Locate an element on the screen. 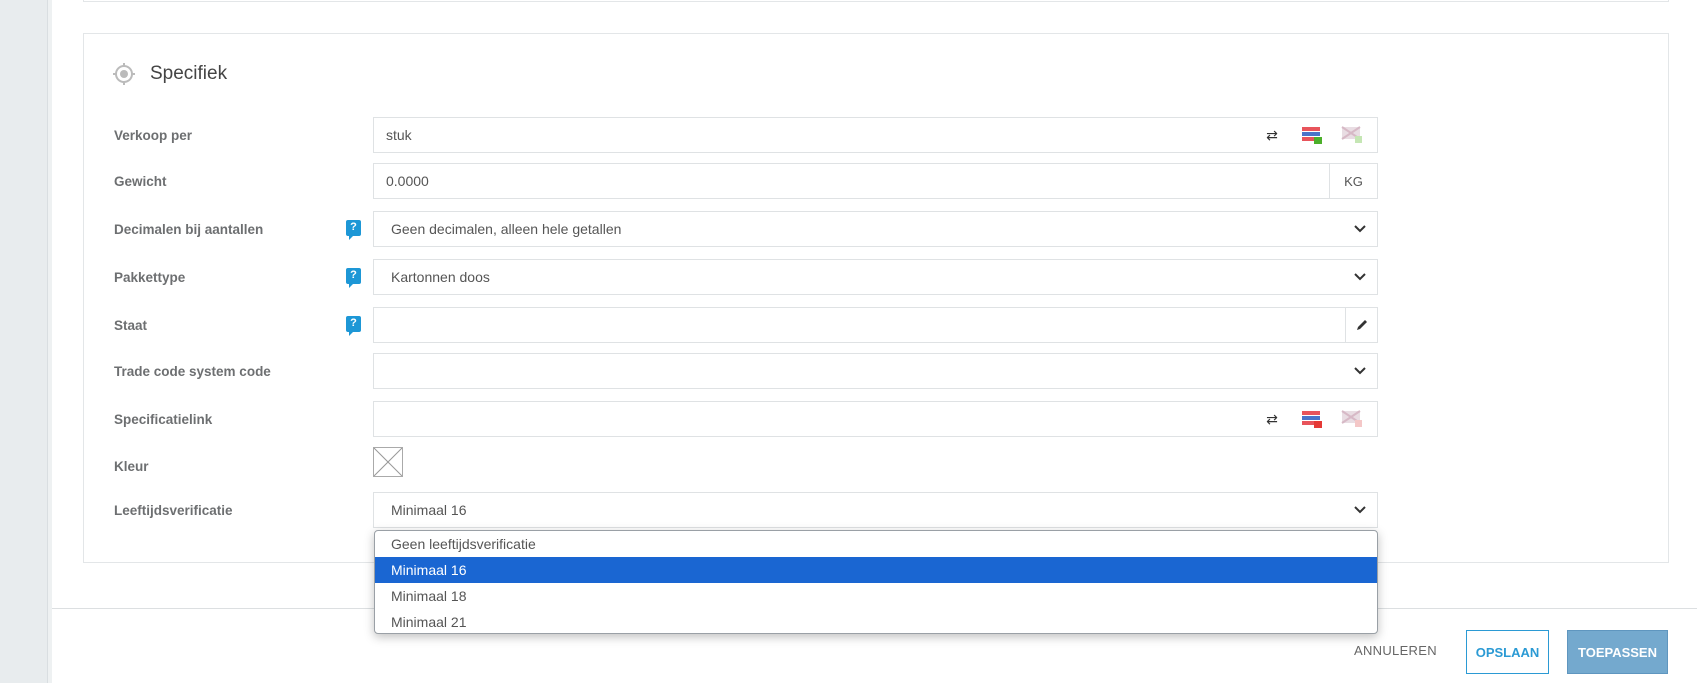 The height and width of the screenshot is (683, 1697). cancel-button: ANNULEREN is located at coordinates (1395, 650).